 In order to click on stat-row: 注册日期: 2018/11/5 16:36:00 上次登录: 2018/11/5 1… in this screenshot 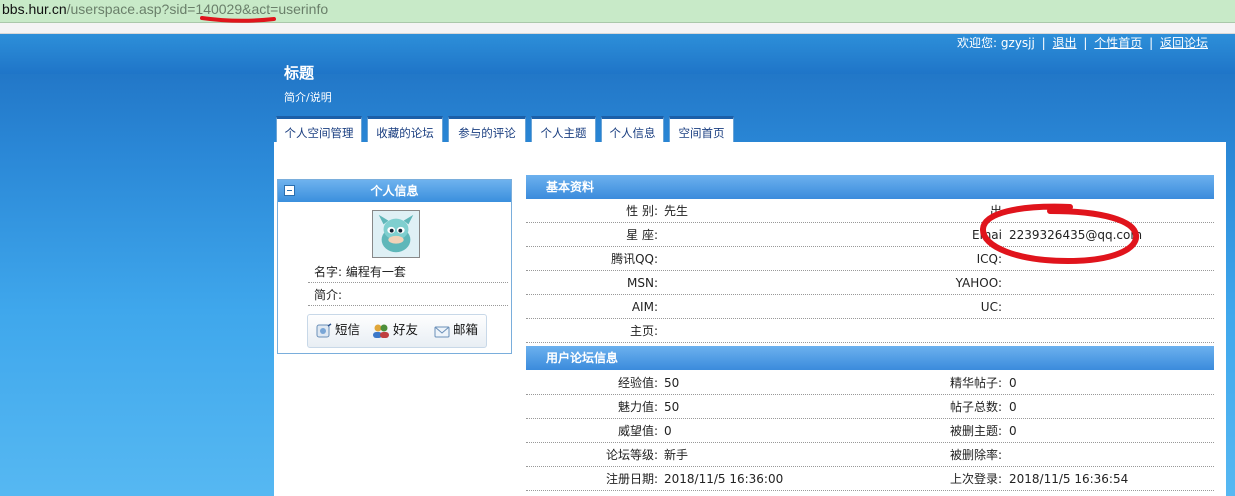, I will do `click(870, 479)`.